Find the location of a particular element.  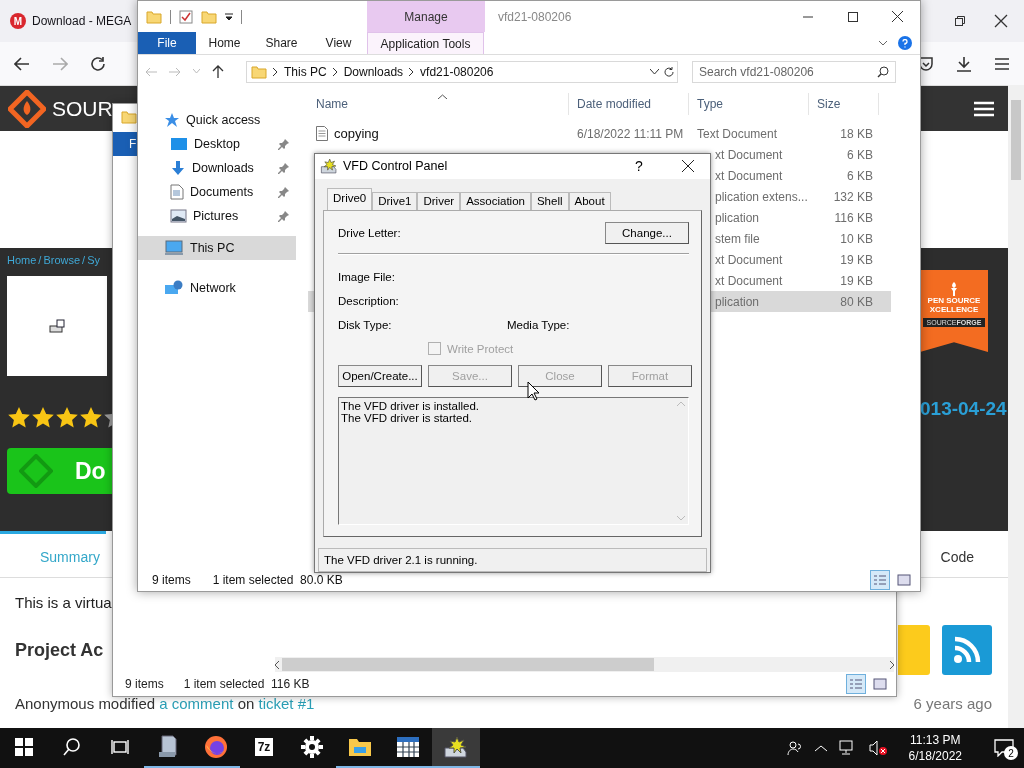

log-line: The VFD driver is installed. is located at coordinates (411, 405).